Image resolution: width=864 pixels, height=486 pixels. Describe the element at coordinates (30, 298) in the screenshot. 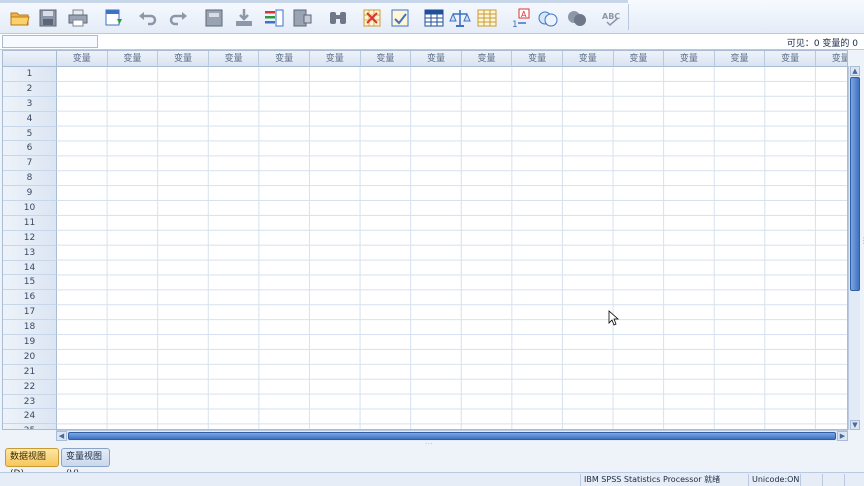

I see `row-header: 16` at that location.